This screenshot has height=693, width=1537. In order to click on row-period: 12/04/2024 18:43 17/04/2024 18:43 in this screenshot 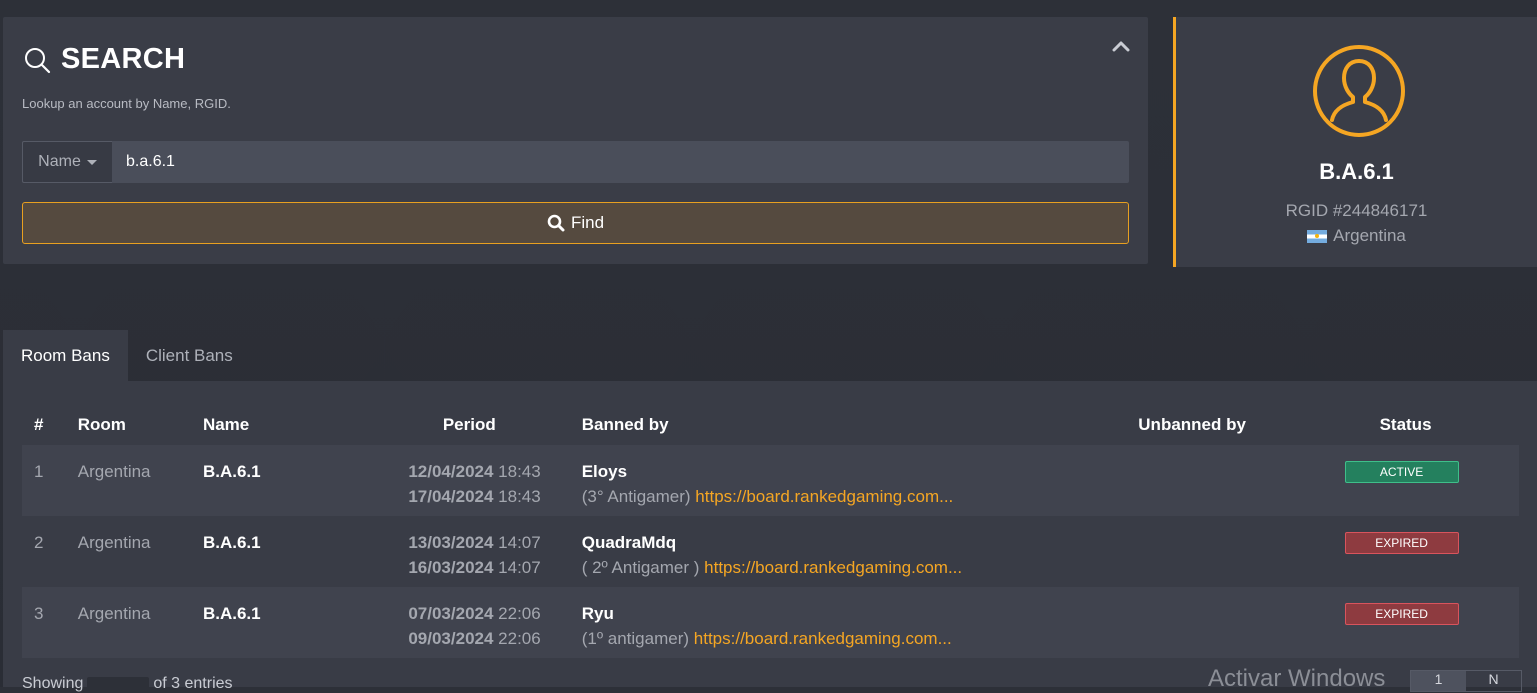, I will do `click(430, 477)`.